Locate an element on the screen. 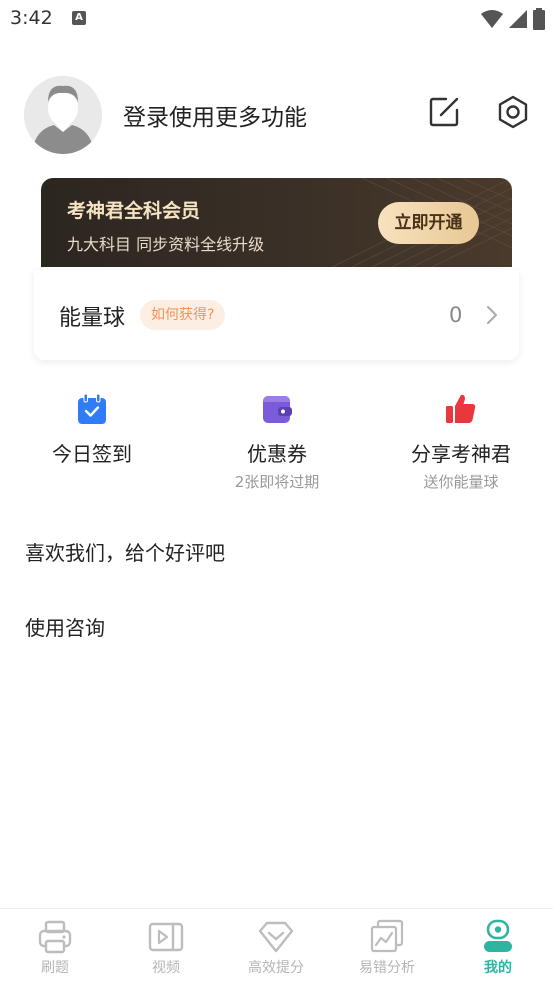 The width and height of the screenshot is (553, 983). status-time: 3:42 is located at coordinates (31, 18).